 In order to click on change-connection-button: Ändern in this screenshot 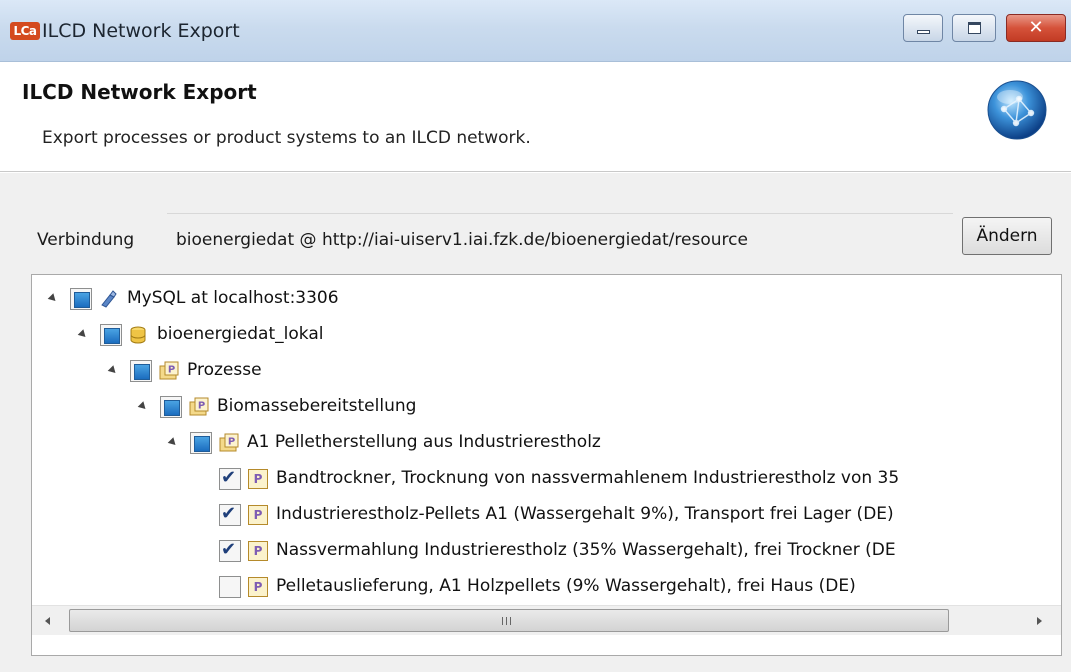, I will do `click(1007, 236)`.